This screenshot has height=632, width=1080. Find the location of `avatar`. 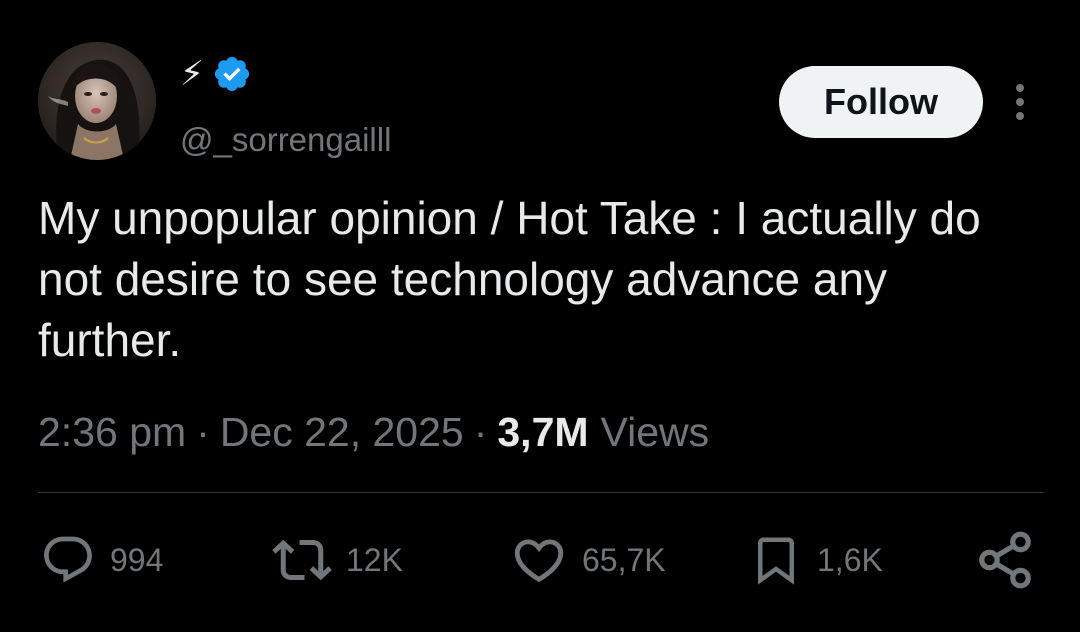

avatar is located at coordinates (97, 101).